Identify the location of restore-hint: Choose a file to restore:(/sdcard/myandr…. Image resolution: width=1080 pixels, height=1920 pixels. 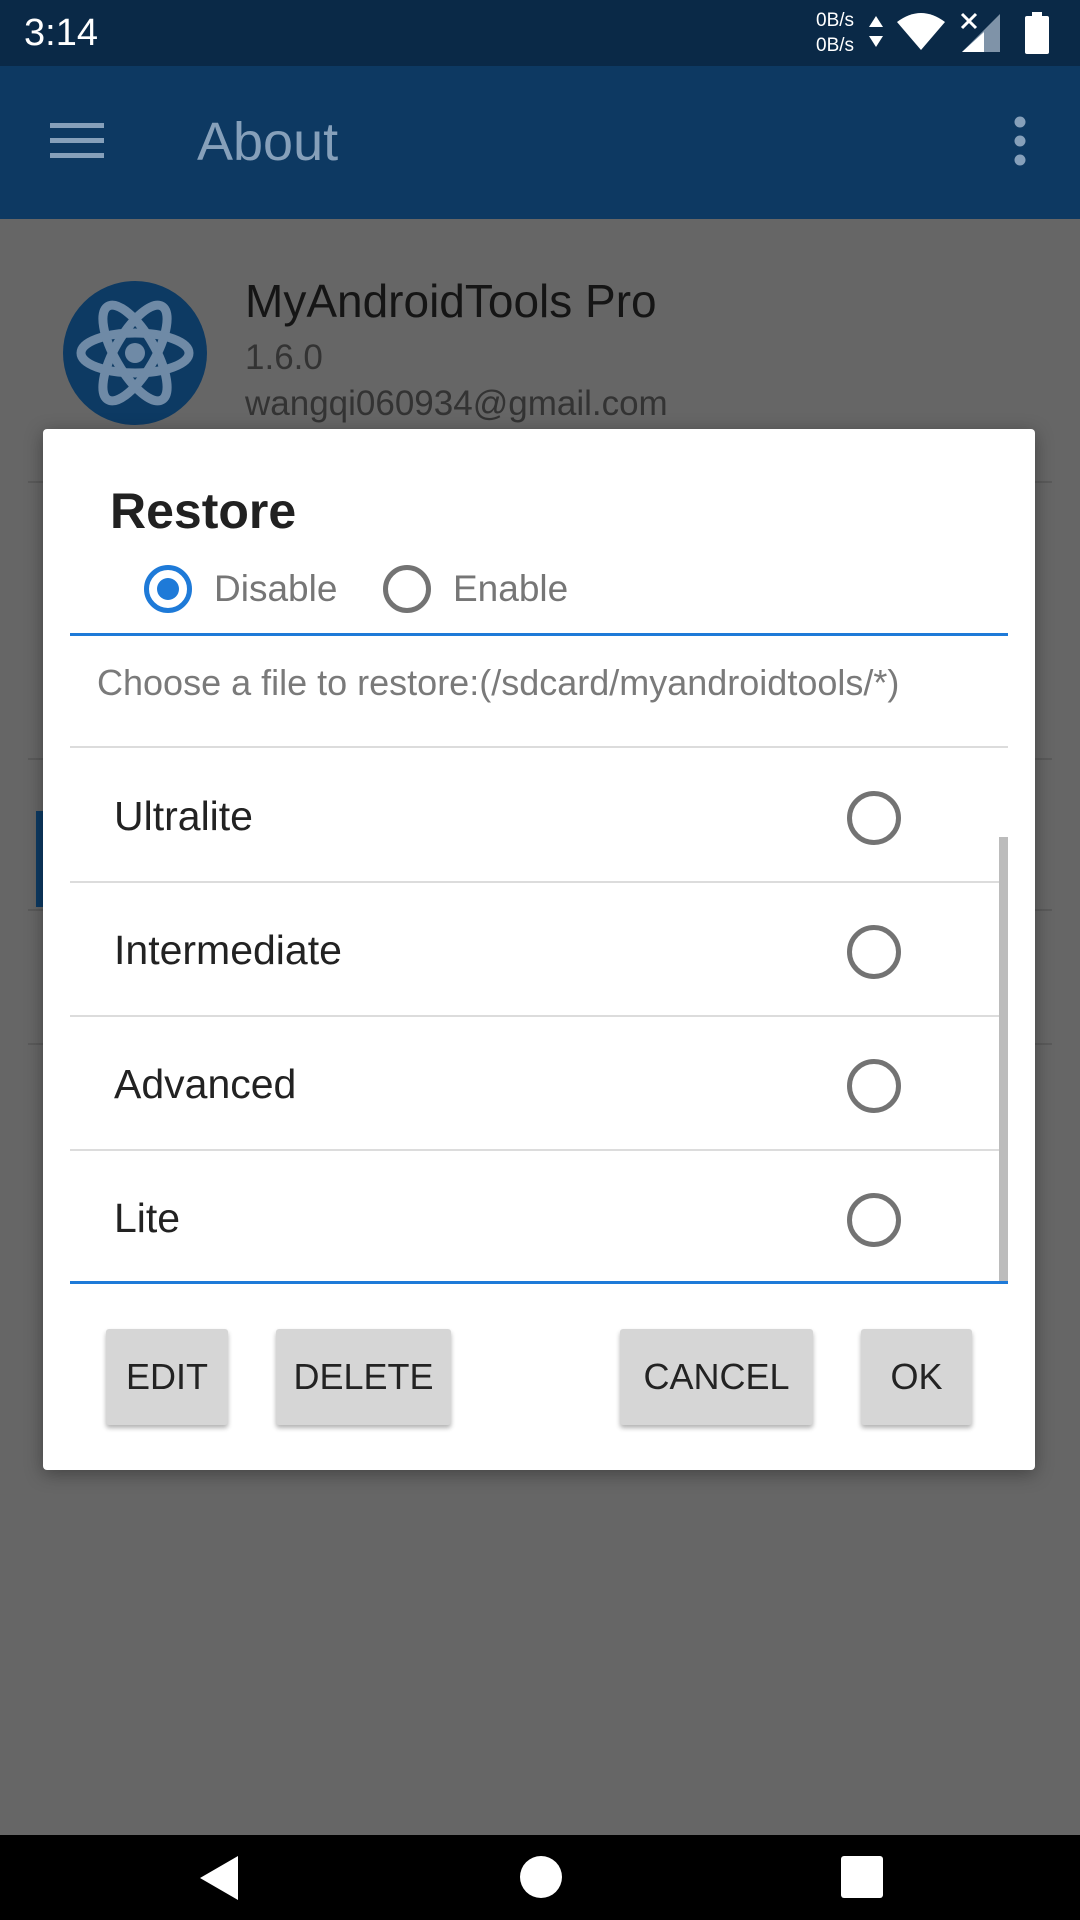
(498, 682).